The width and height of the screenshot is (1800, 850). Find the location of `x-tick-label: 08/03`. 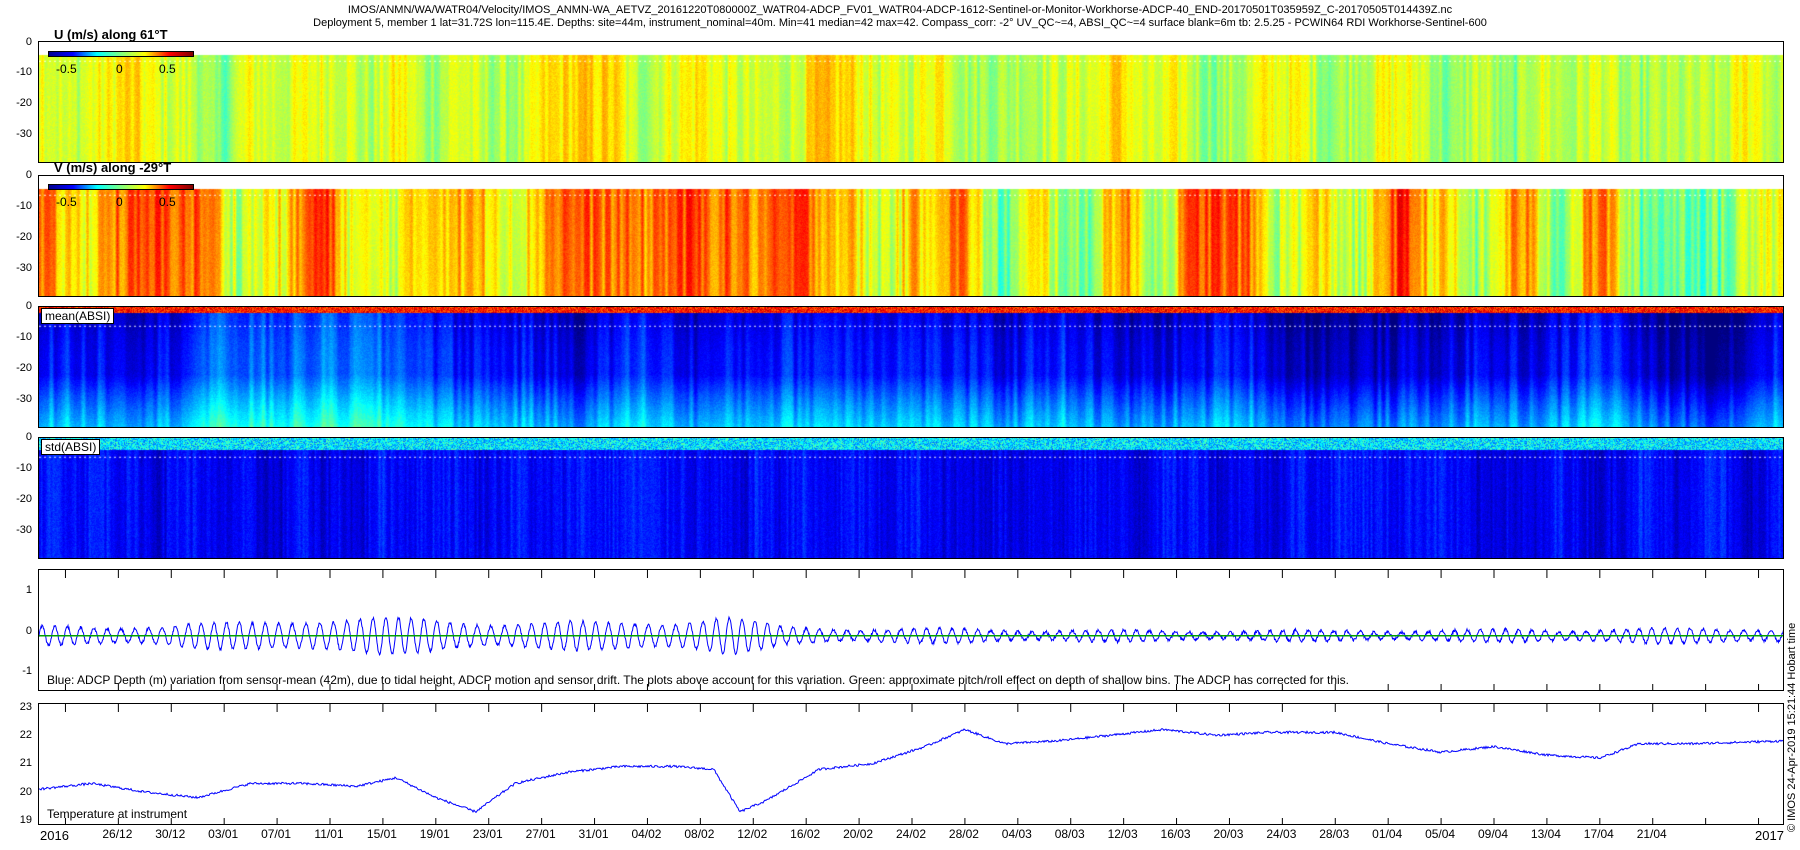

x-tick-label: 08/03 is located at coordinates (1069, 834).